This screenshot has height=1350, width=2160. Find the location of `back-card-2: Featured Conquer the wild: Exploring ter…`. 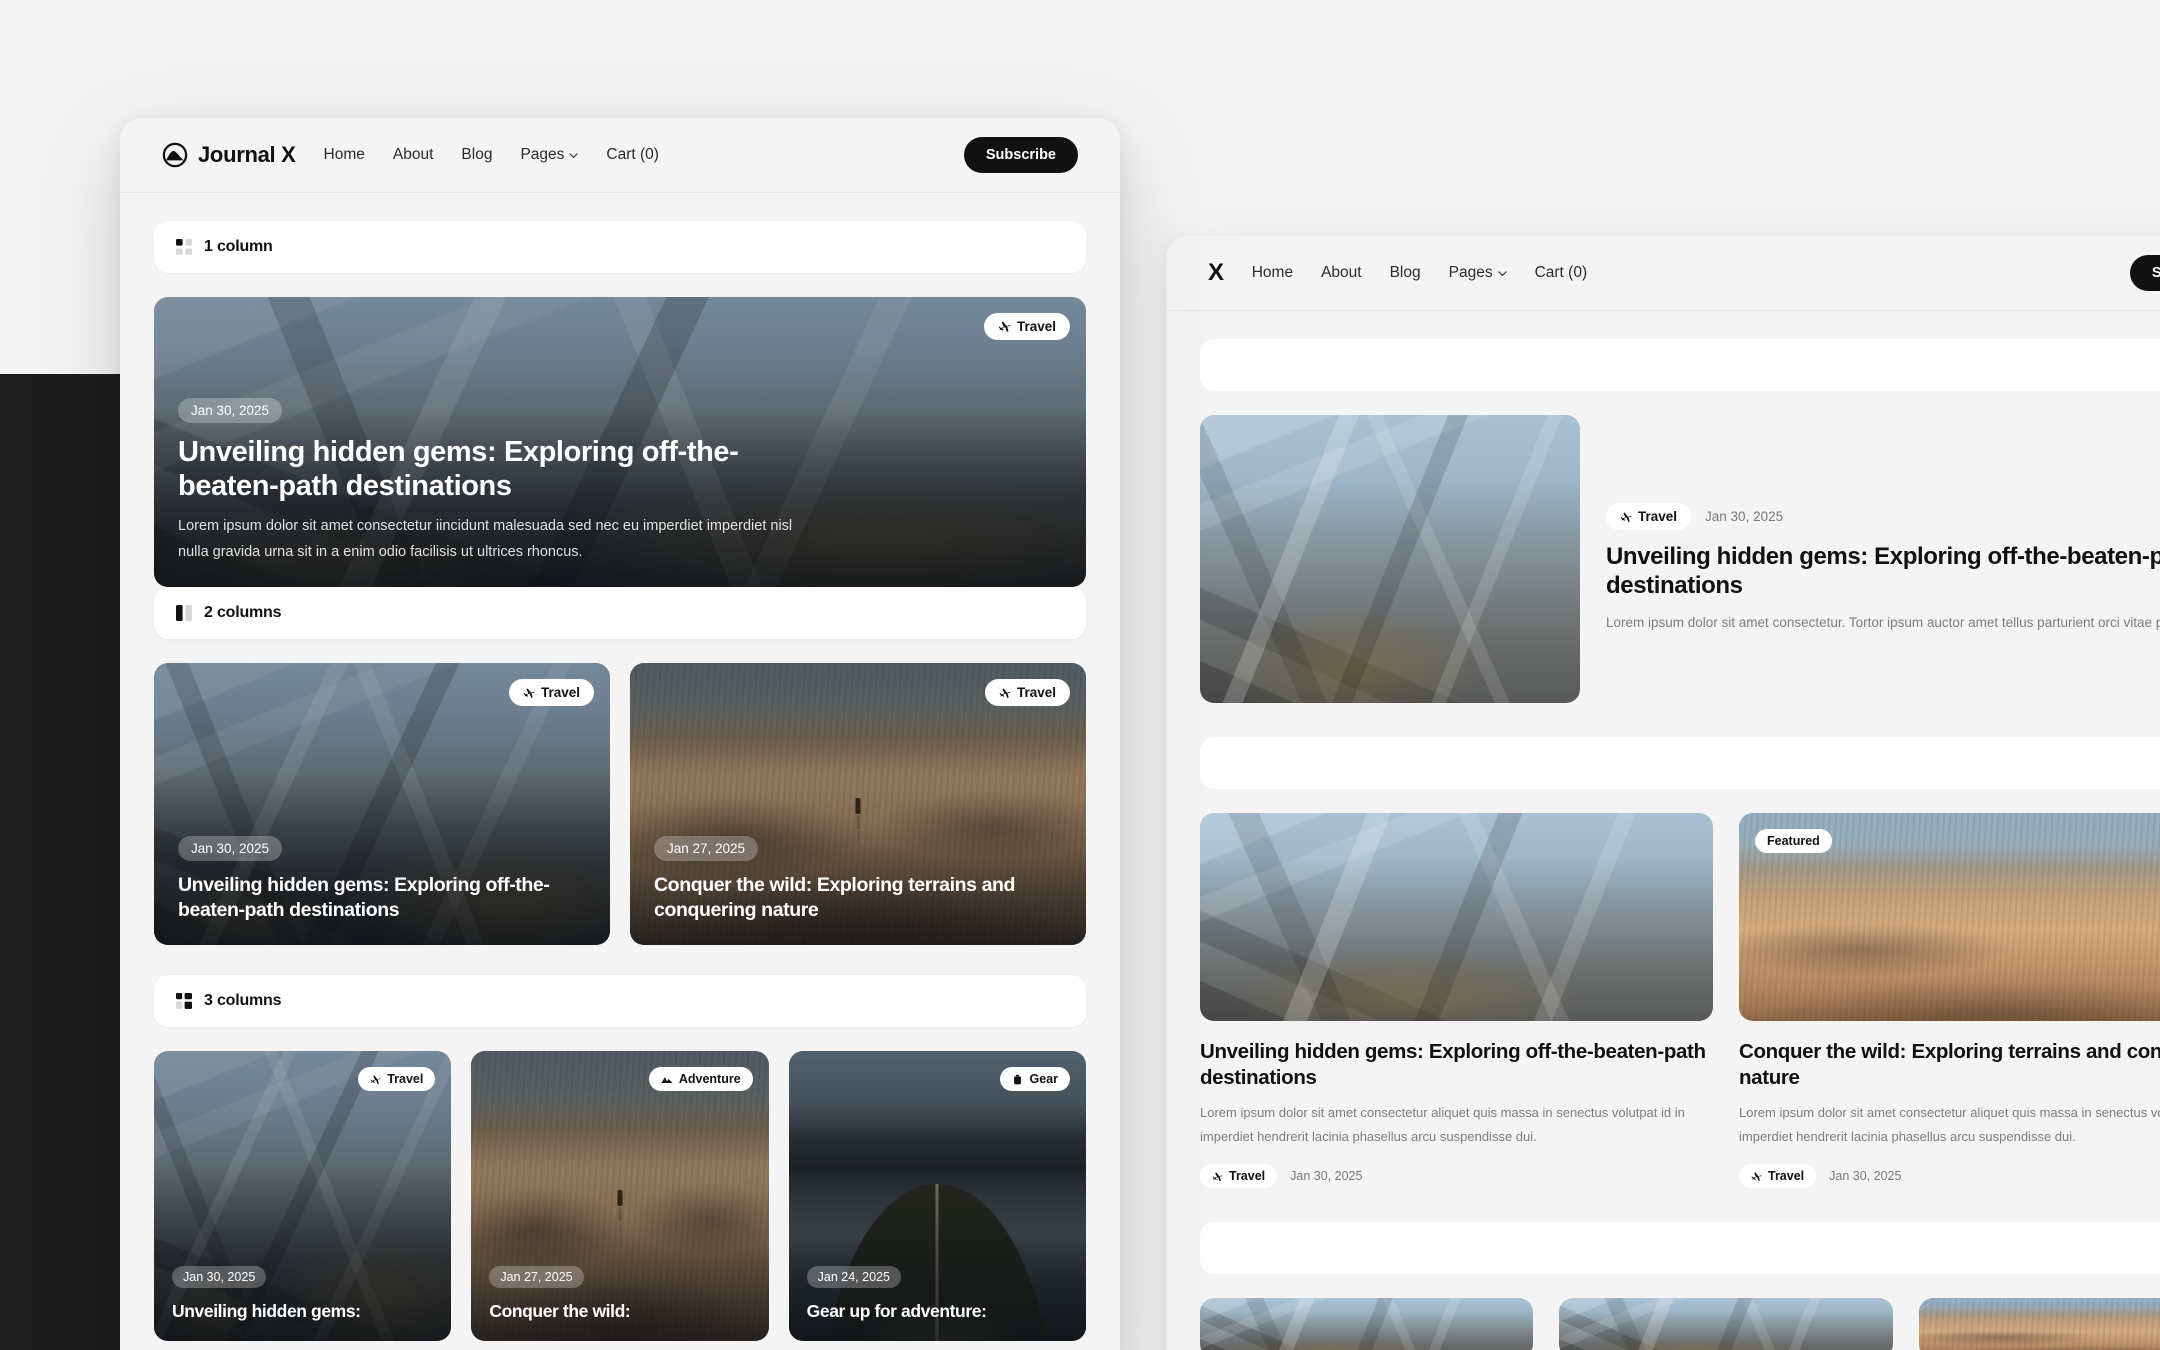

back-card-2: Featured Conquer the wild: Exploring ter… is located at coordinates (1949, 1001).